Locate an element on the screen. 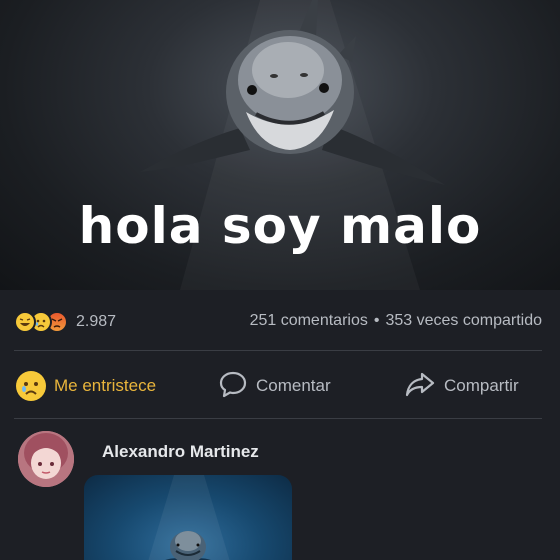  share-button: Compartir is located at coordinates (461, 386).